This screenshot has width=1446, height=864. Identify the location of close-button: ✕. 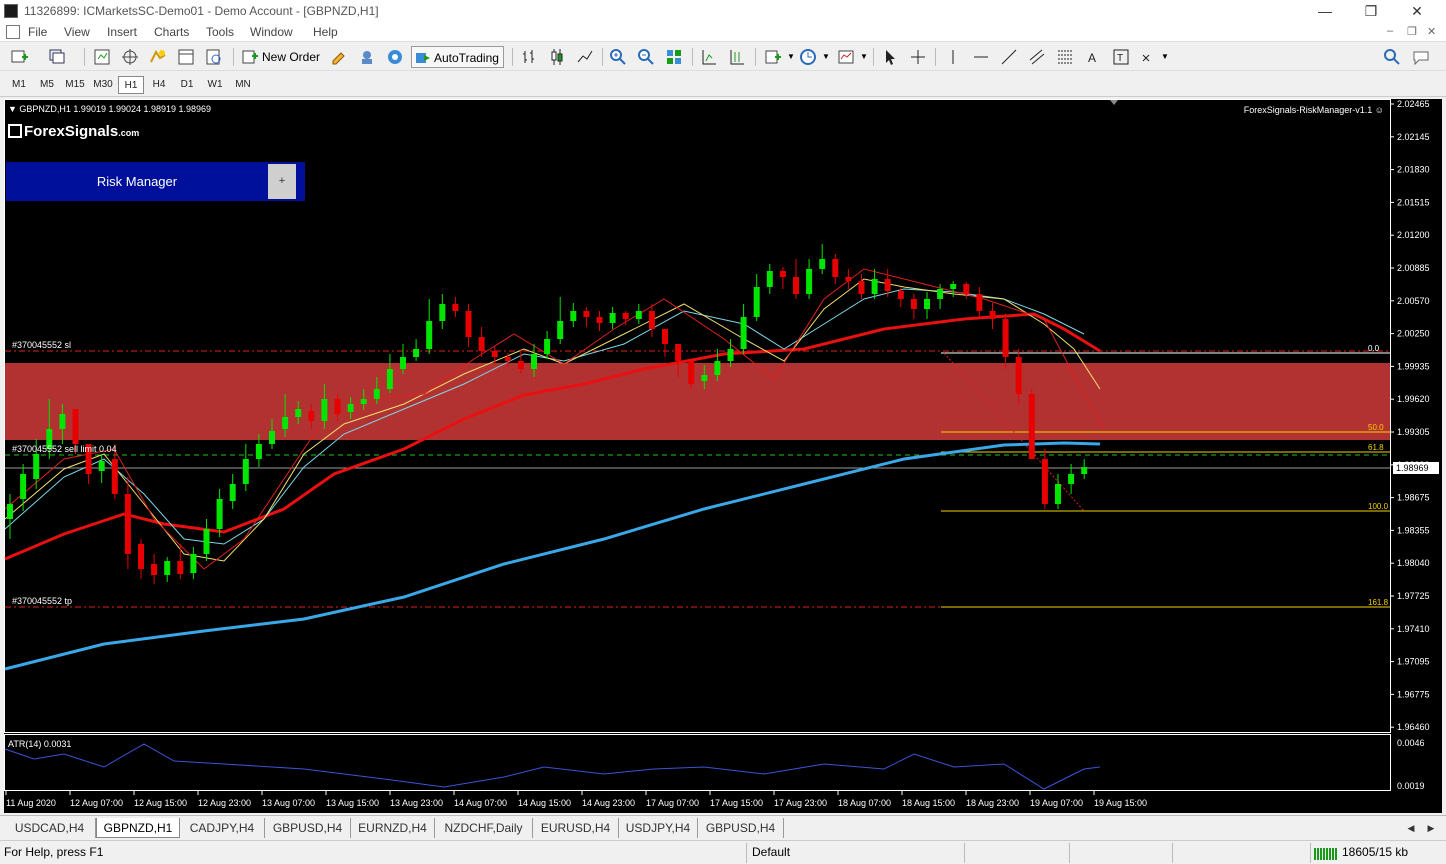
(1417, 11).